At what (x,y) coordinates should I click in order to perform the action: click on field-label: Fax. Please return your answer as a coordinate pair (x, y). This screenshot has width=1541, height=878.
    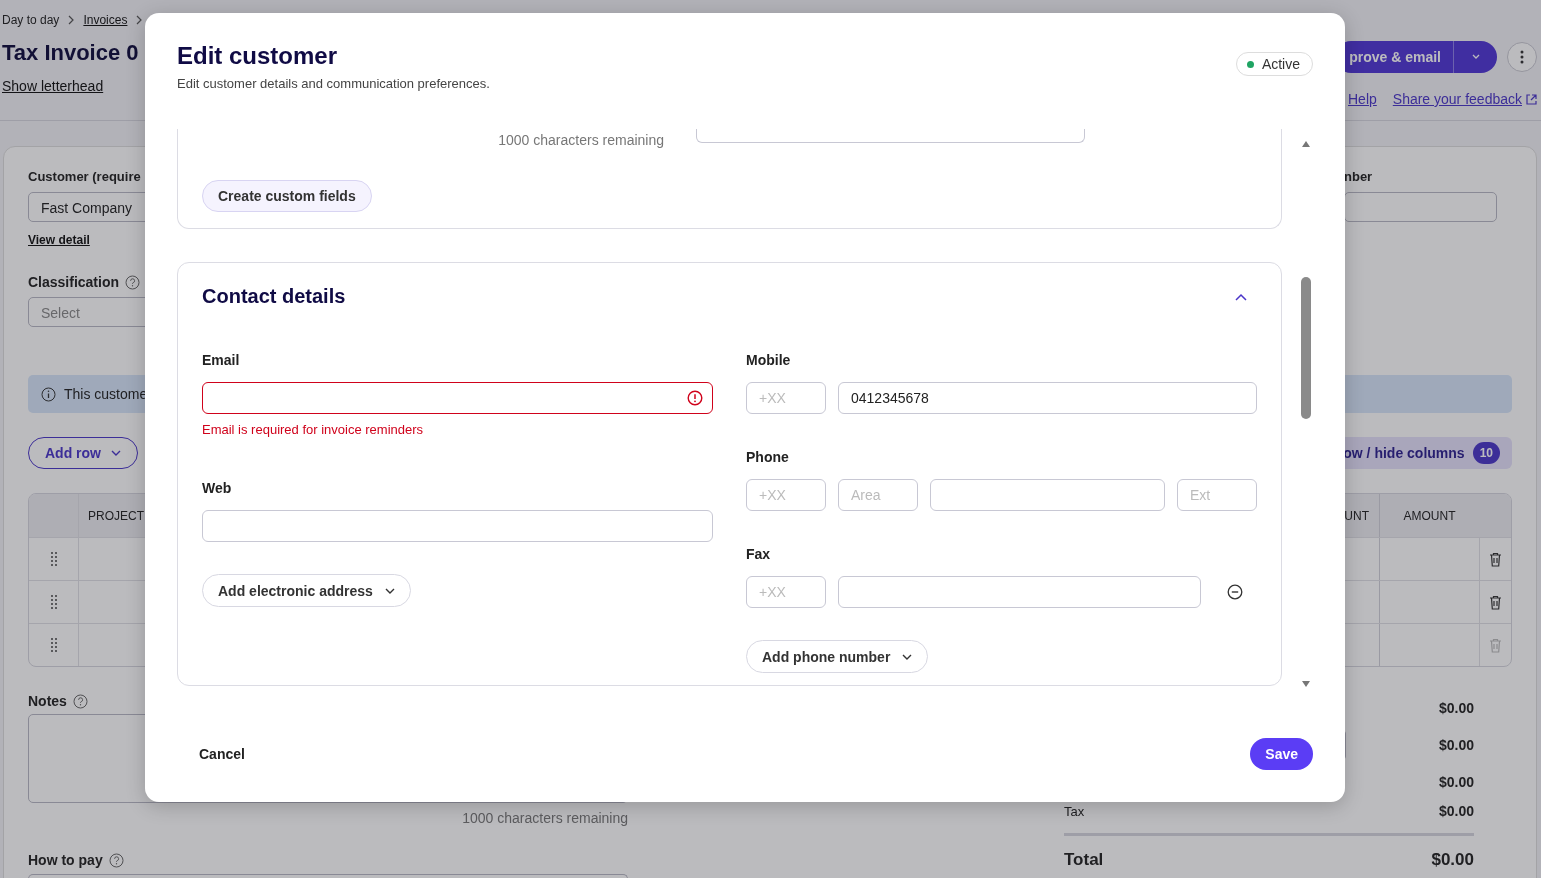
    Looking at the image, I should click on (759, 554).